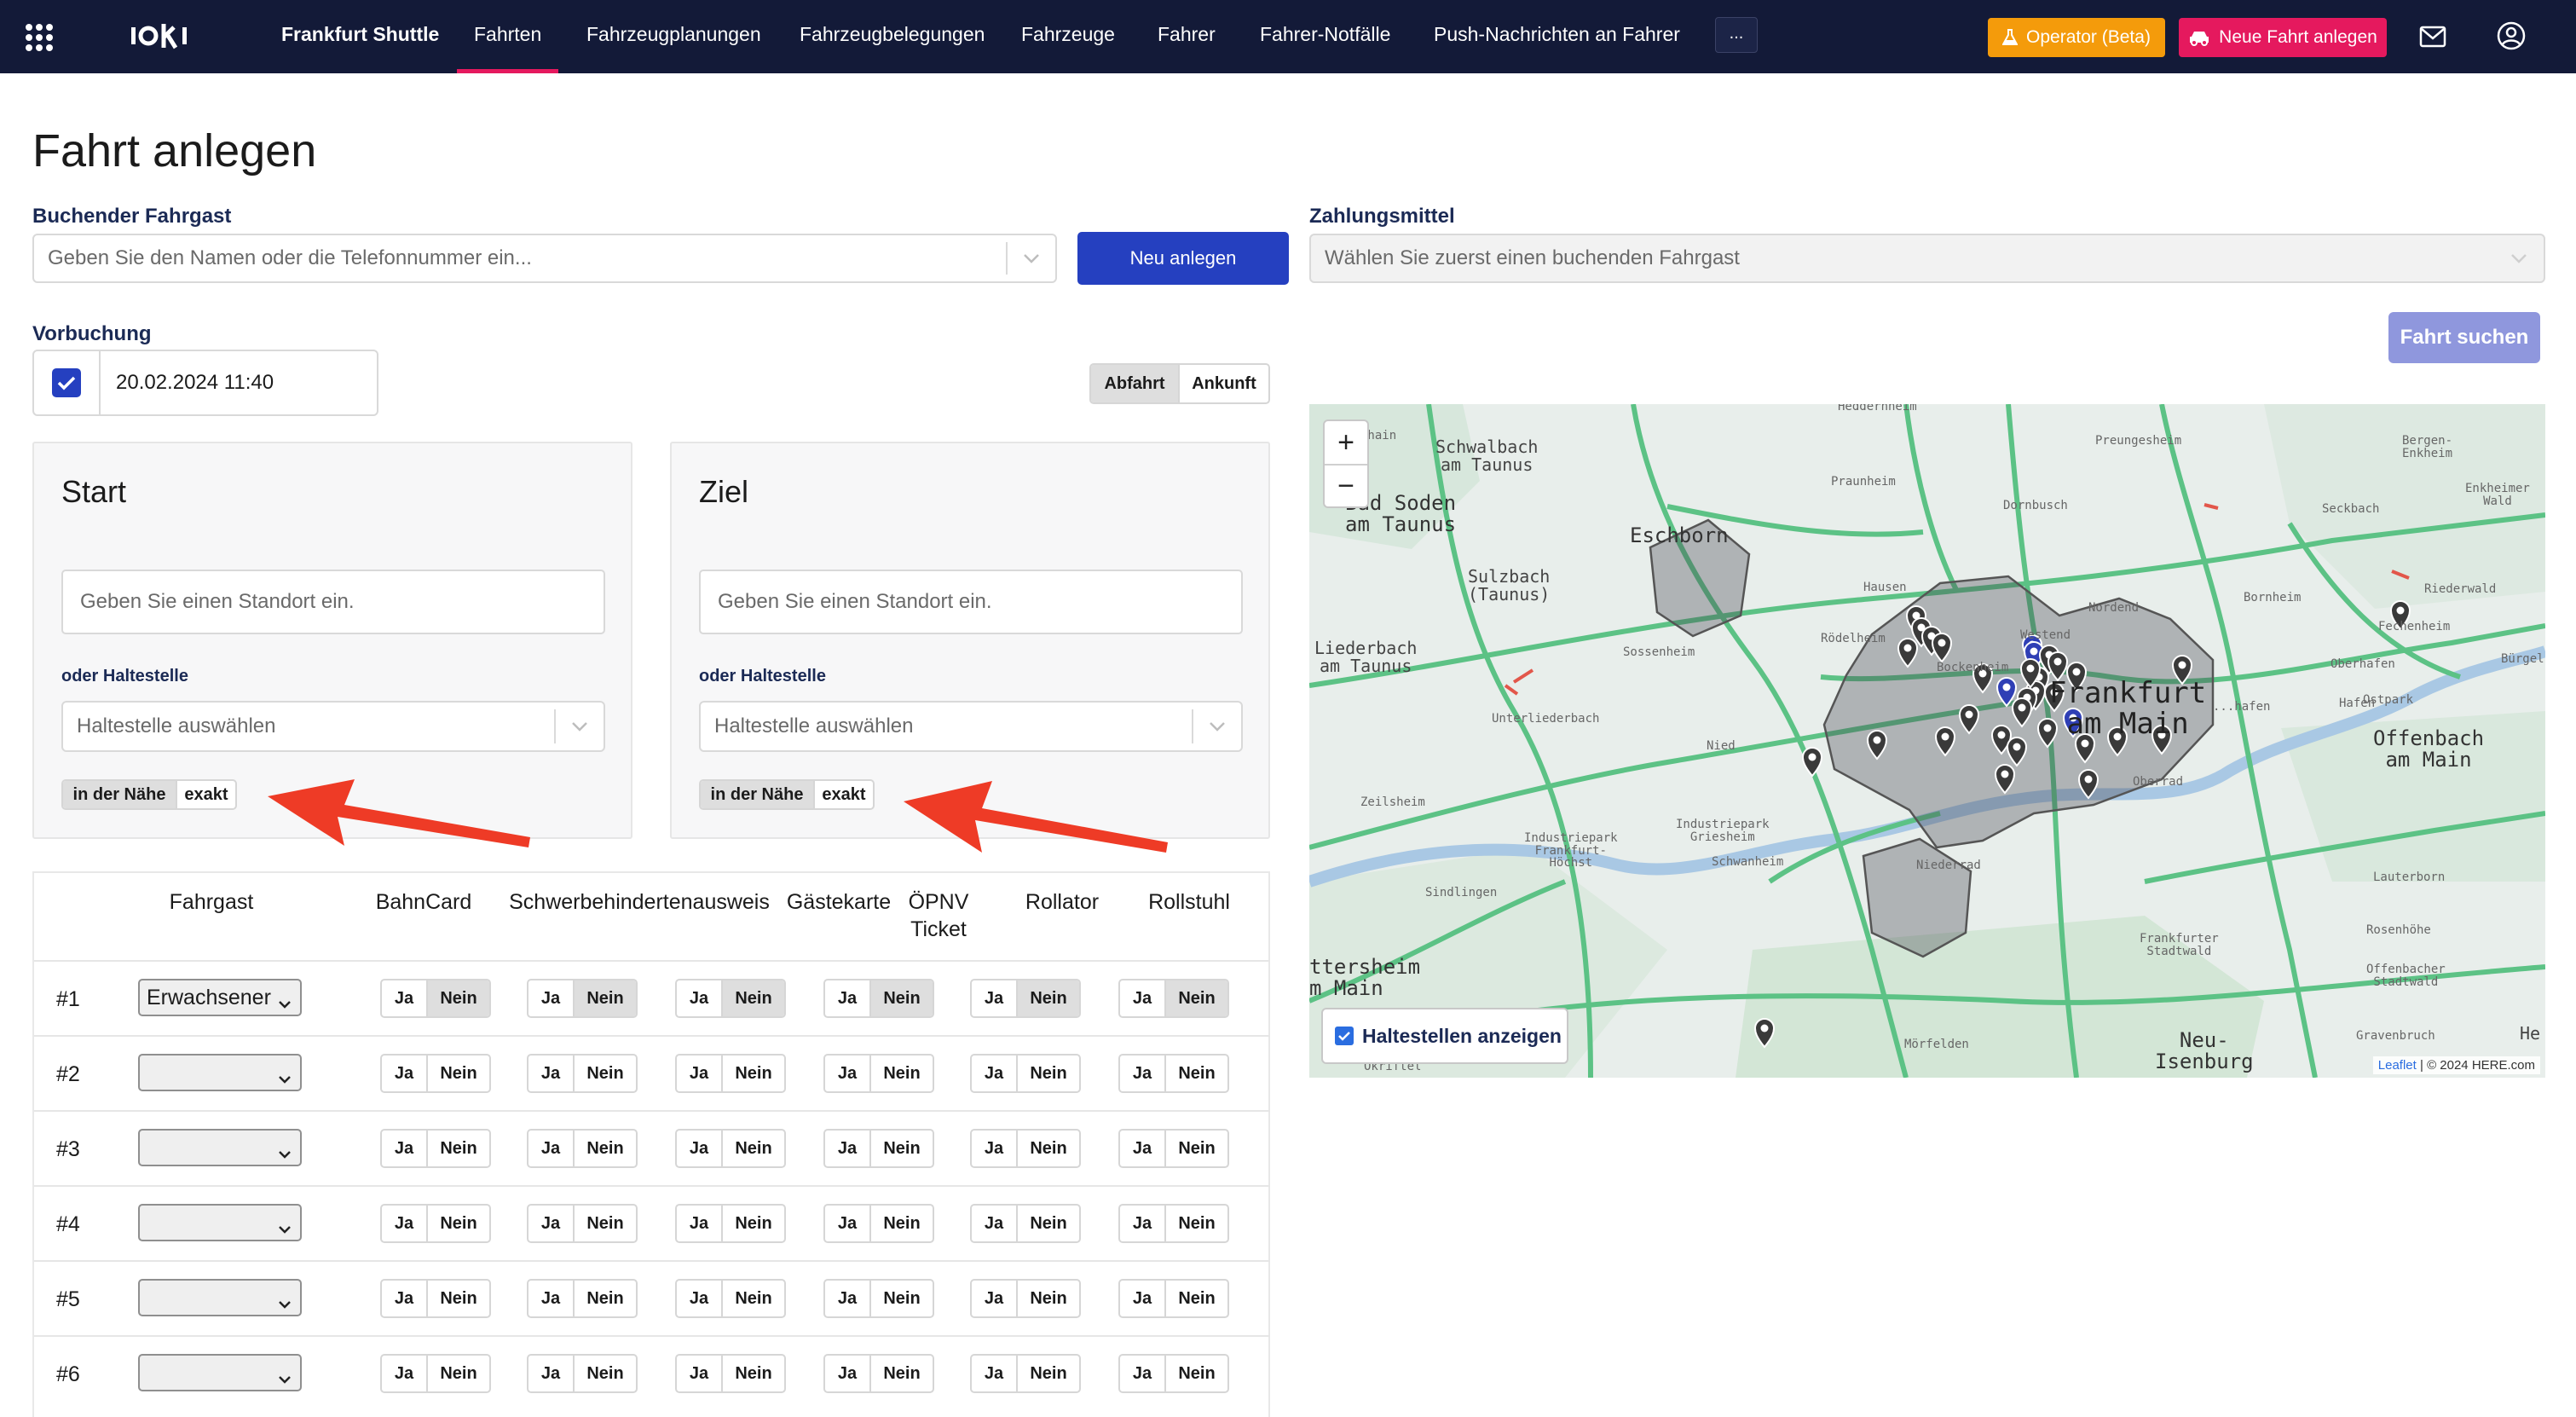 This screenshot has width=2576, height=1417. I want to click on show-stops-toggle: Haltestellen anzeigen, so click(1444, 1036).